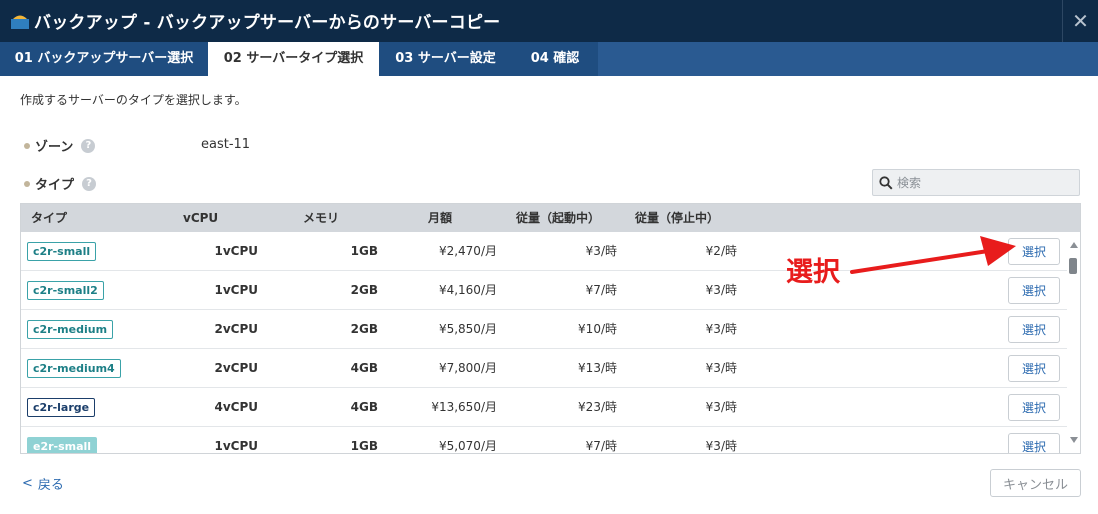 Image resolution: width=1098 pixels, height=514 pixels. Describe the element at coordinates (65, 290) in the screenshot. I see `server-type-badge: c2r-small2` at that location.